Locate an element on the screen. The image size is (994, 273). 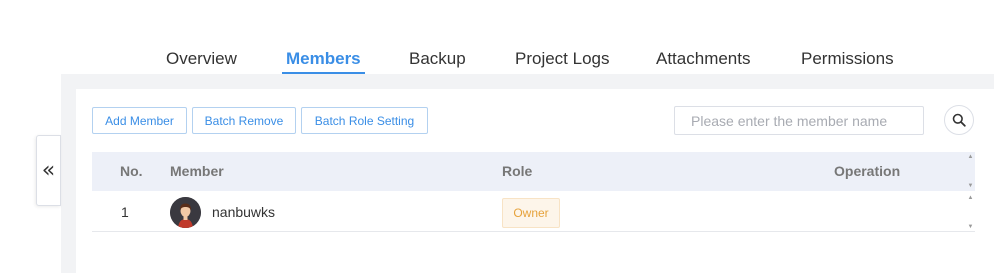
tab-members: Members is located at coordinates (323, 60).